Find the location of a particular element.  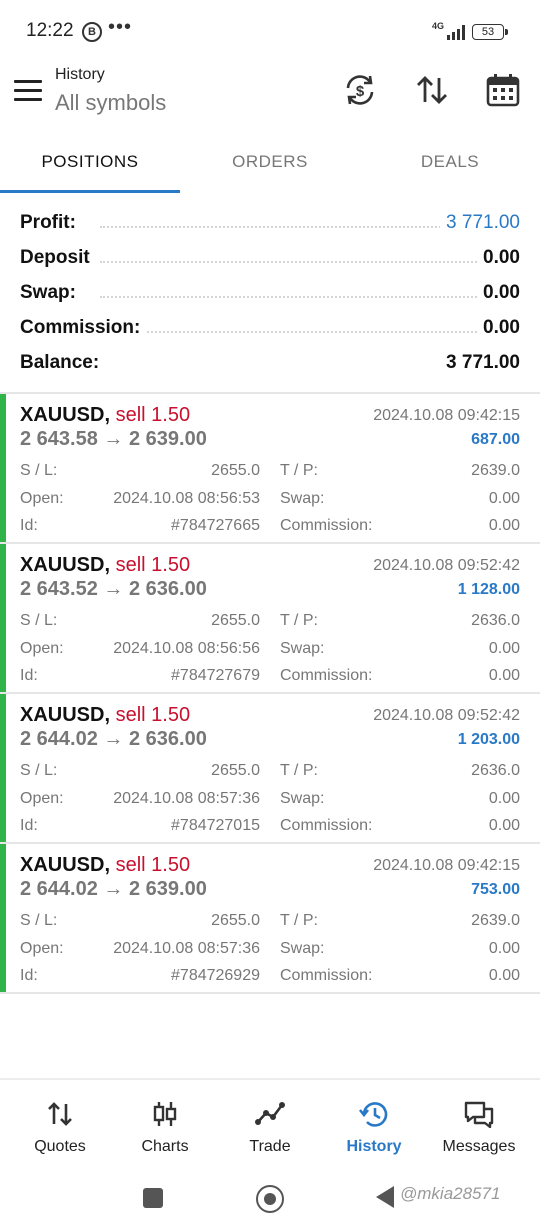

open-time: 2024.10.08 08:57:36 is located at coordinates (186, 948).